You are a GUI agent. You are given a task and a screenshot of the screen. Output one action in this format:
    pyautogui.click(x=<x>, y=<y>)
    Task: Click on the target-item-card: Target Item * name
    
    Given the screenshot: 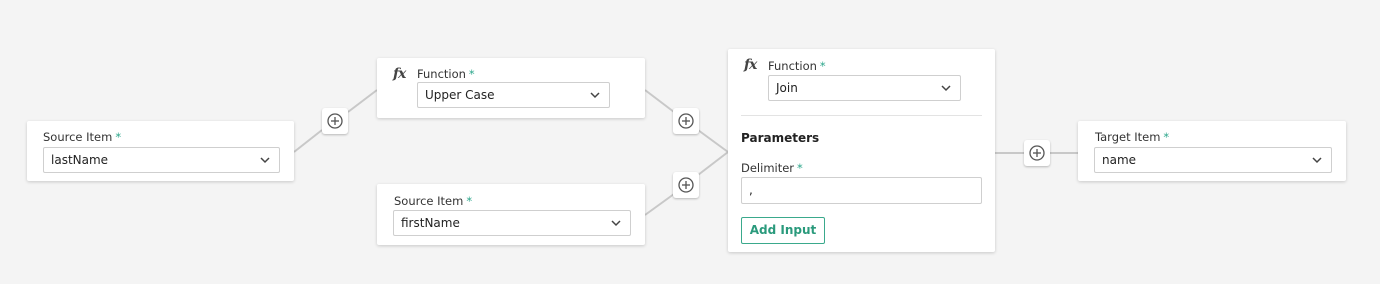 What is the action you would take?
    pyautogui.click(x=1212, y=151)
    